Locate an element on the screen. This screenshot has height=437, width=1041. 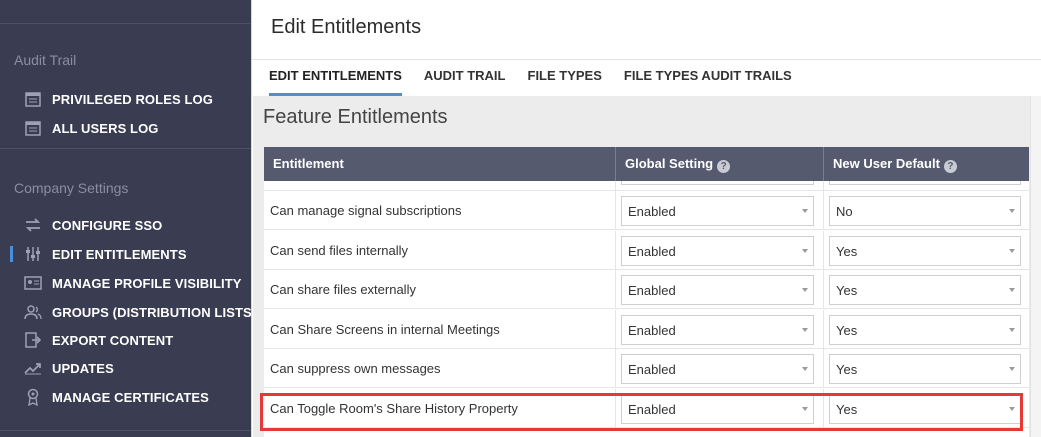
section-title-company-settings: Company Settings is located at coordinates (71, 188).